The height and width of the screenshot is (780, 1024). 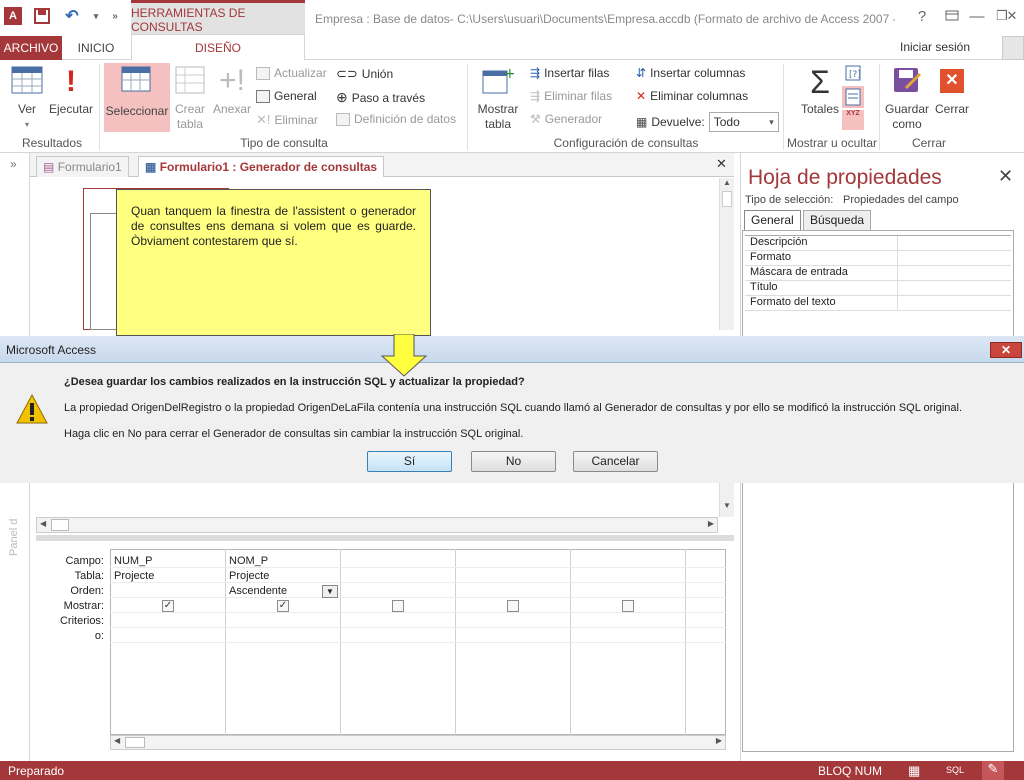 I want to click on totales-button: Σ Totales, so click(x=820, y=91).